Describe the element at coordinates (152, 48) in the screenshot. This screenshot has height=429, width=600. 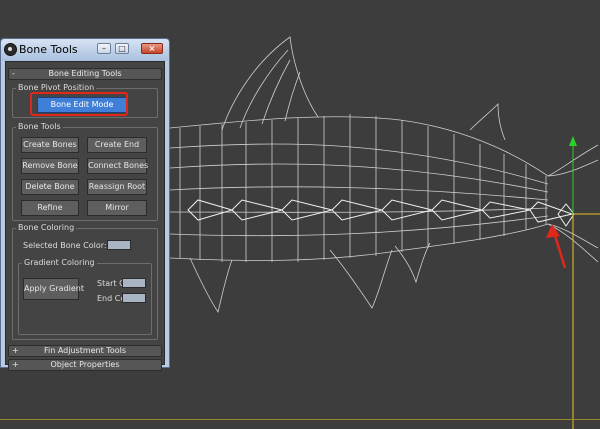
I see `close-icon: ×` at that location.